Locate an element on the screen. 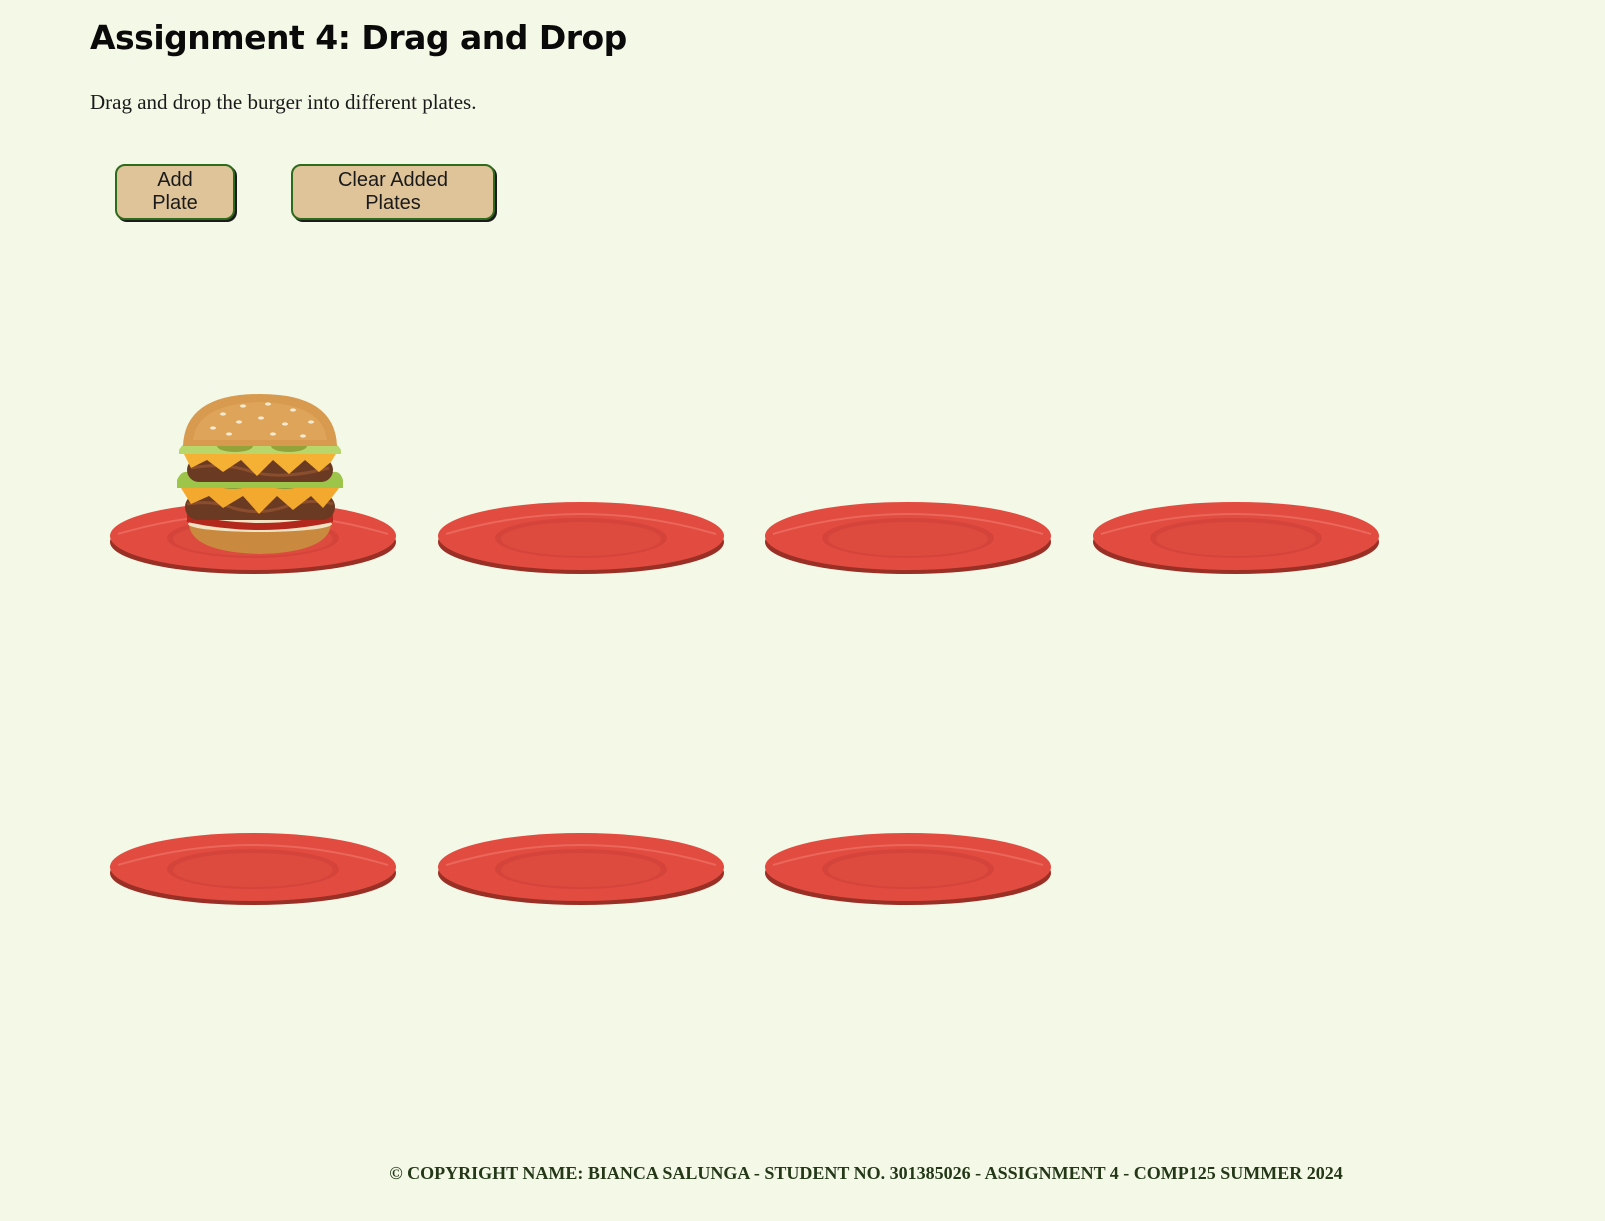  burger-icon is located at coordinates (260, 474).